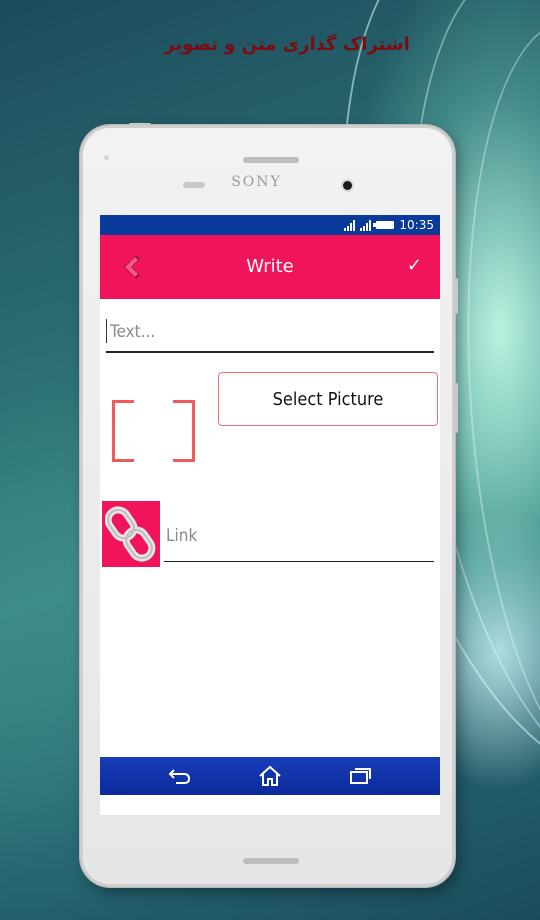 Image resolution: width=540 pixels, height=920 pixels. Describe the element at coordinates (456, 296) in the screenshot. I see `power-button` at that location.